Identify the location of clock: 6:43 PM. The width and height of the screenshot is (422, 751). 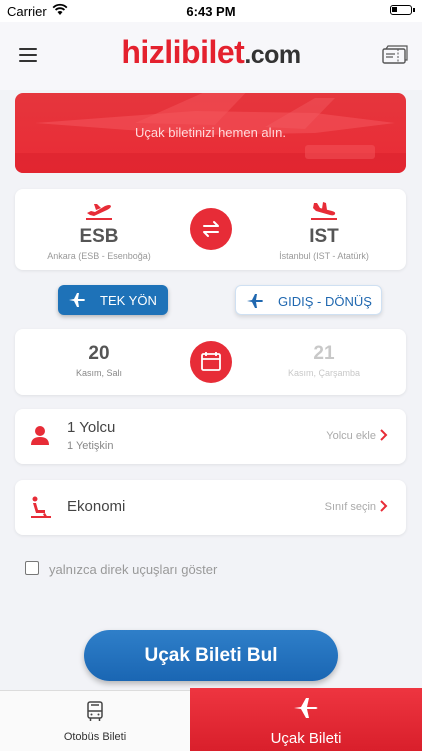
(211, 11).